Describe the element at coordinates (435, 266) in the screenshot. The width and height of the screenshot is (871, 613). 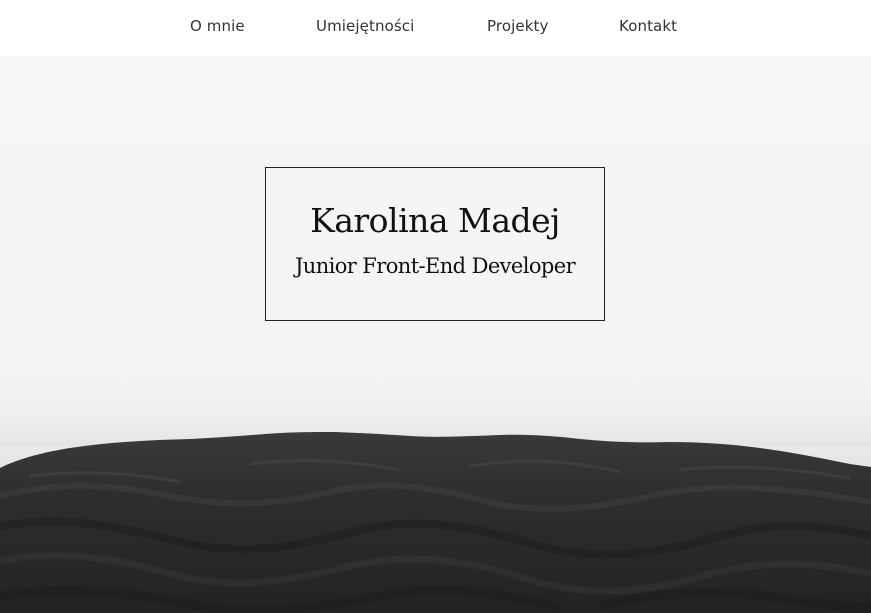
I see `page-subtitle: Junior Front-End Developer` at that location.